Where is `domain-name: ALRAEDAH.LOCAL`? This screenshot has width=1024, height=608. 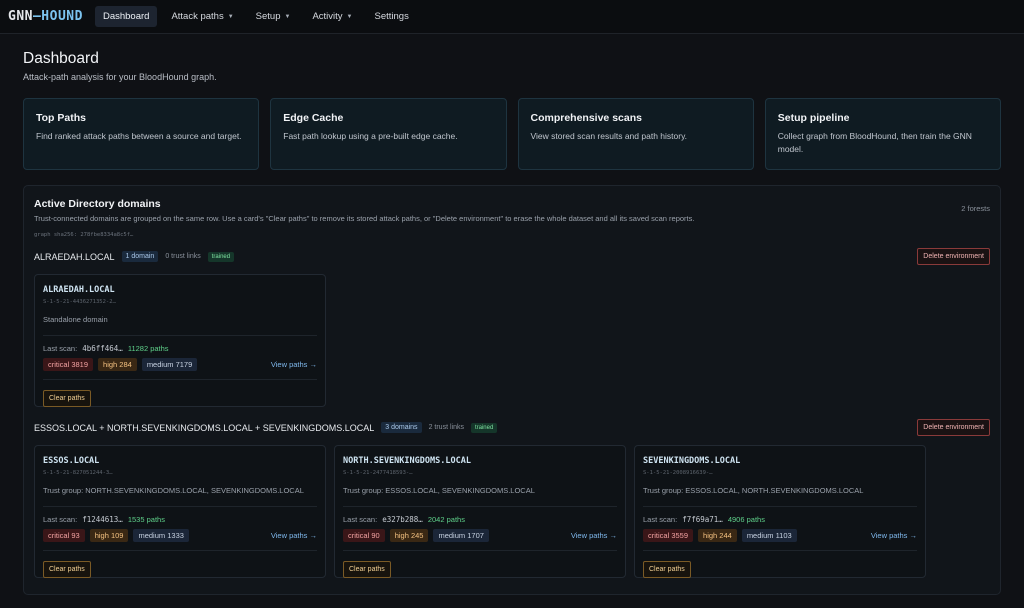 domain-name: ALRAEDAH.LOCAL is located at coordinates (79, 290).